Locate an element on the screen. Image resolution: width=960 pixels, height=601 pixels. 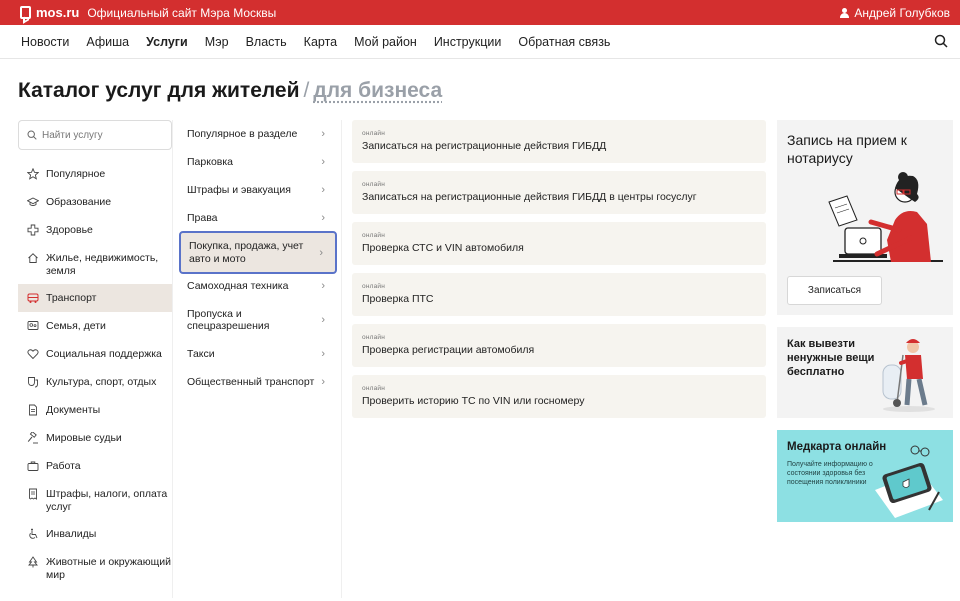
subcategory-licenses: Права › is located at coordinates (258, 218).